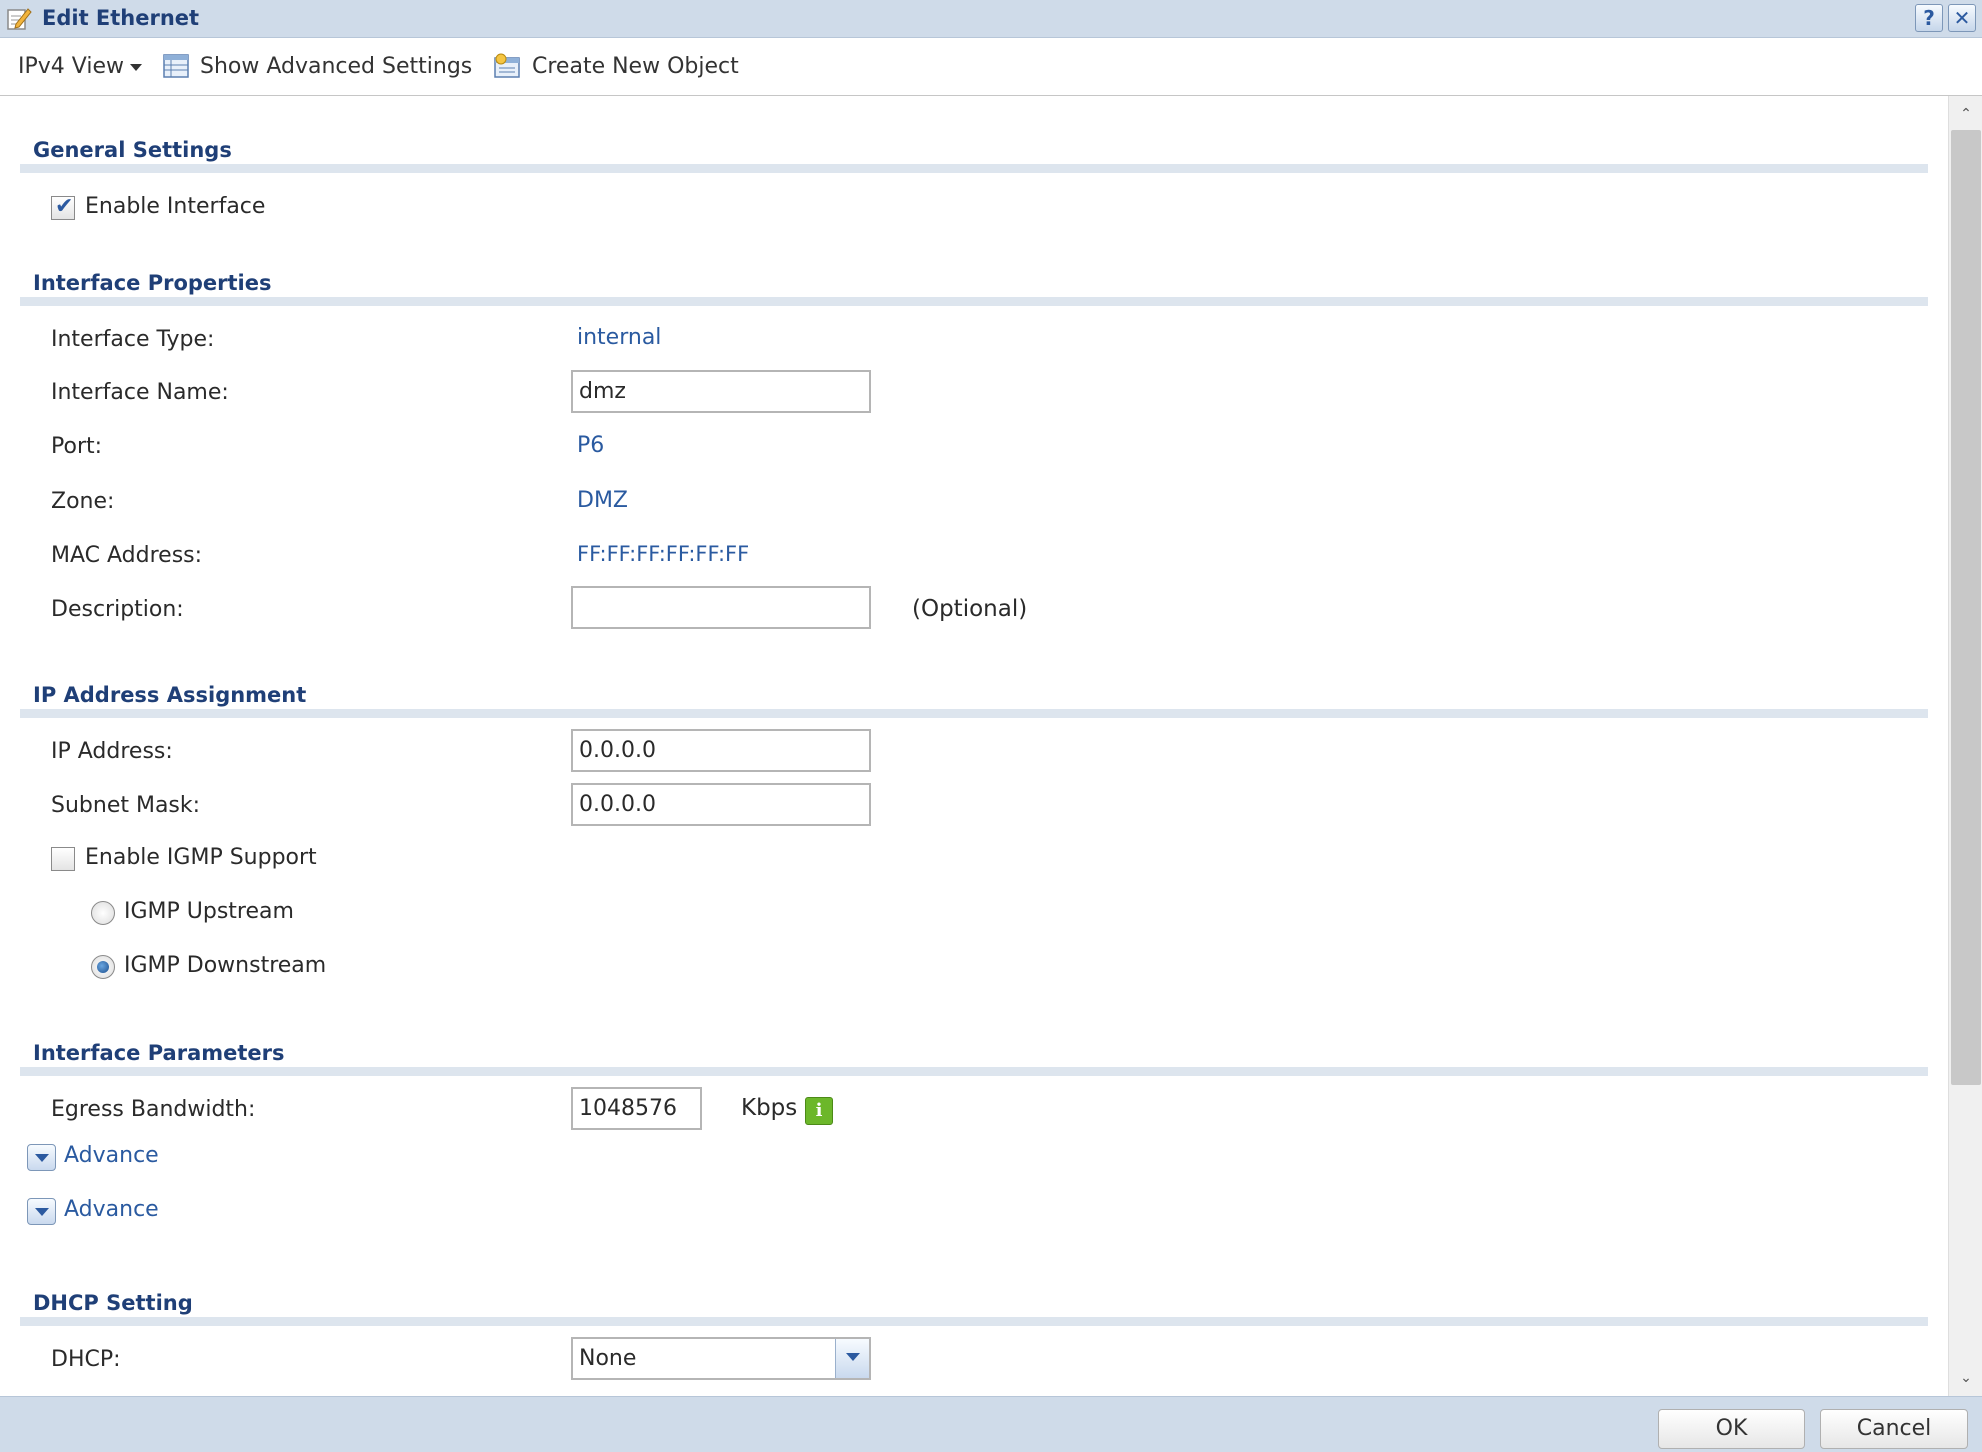 This screenshot has height=1452, width=1982. Describe the element at coordinates (663, 554) in the screenshot. I see `mac-address-value: FF:FF:FF:FF:FF:FF` at that location.